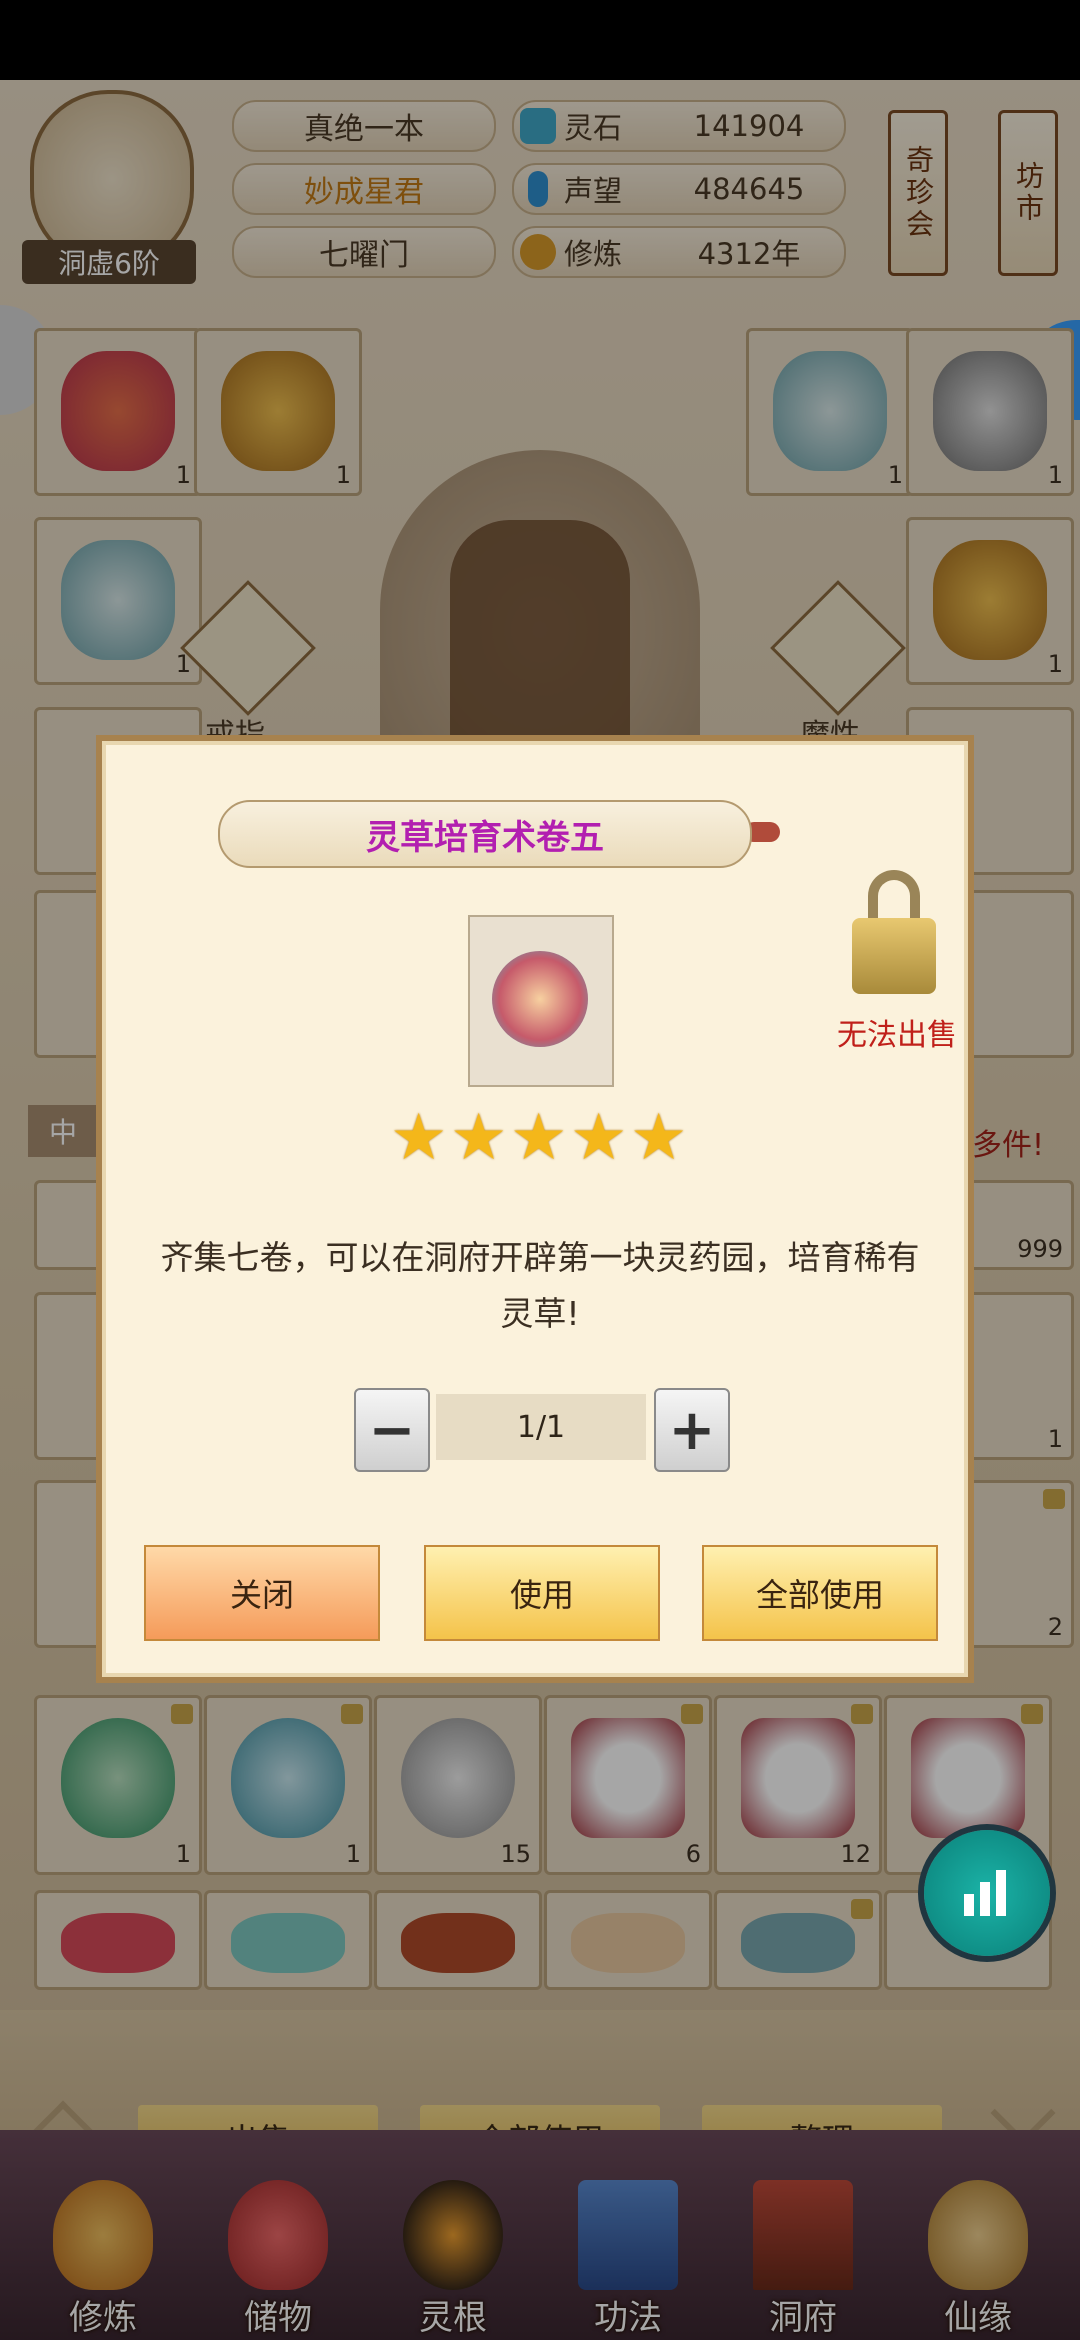 Image resolution: width=1080 pixels, height=2340 pixels. Describe the element at coordinates (692, 1430) in the screenshot. I see `increase-button: +` at that location.